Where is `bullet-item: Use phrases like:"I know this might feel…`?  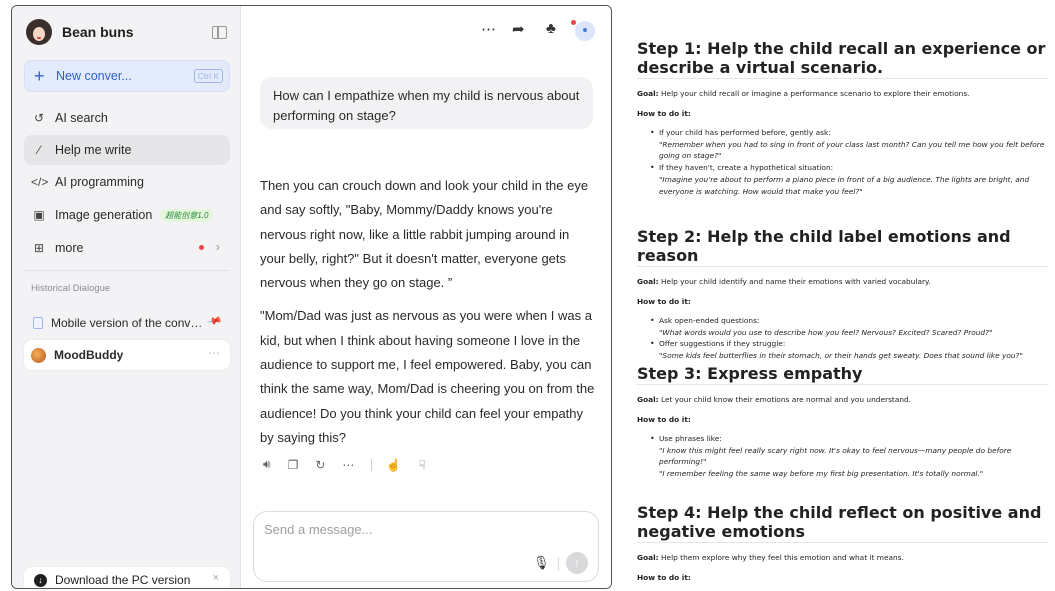
bullet-item: Use phrases like:"I know this might feel… is located at coordinates (849, 456).